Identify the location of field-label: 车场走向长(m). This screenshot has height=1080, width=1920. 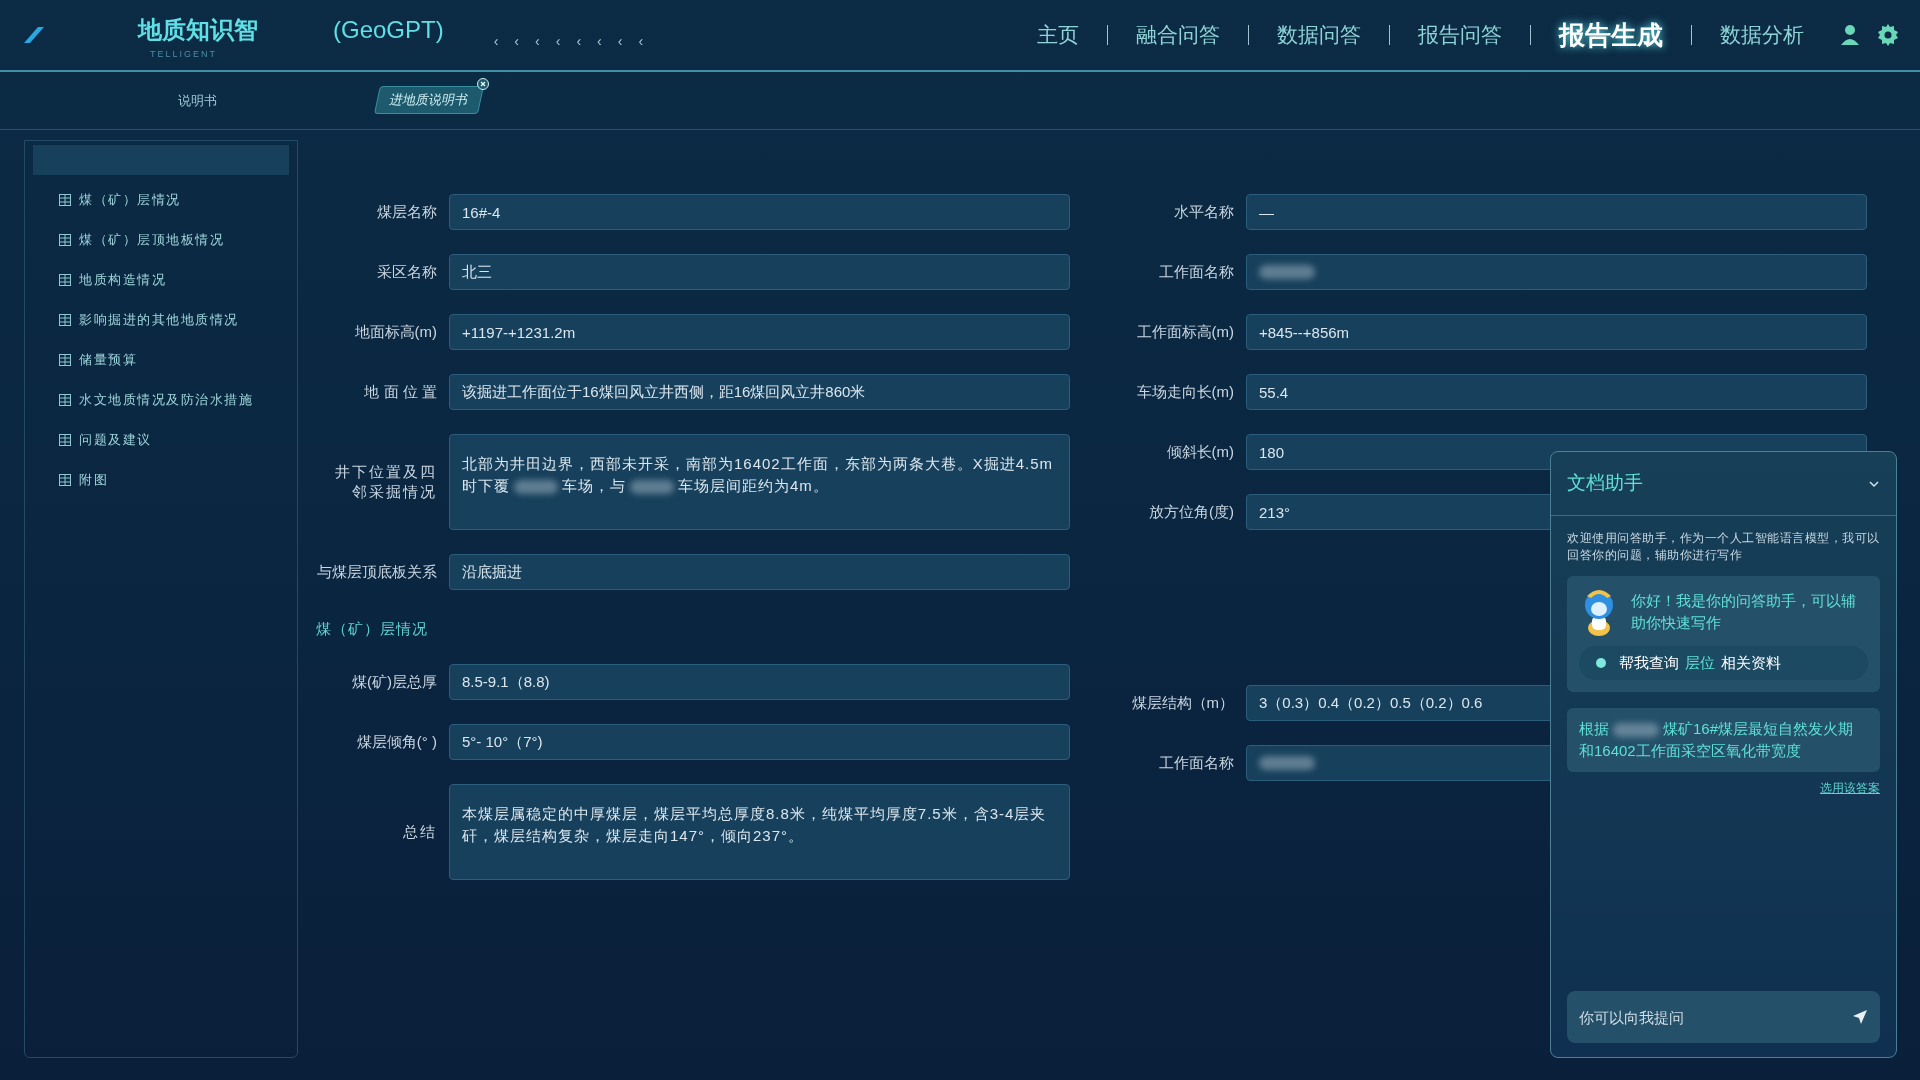
(1184, 391).